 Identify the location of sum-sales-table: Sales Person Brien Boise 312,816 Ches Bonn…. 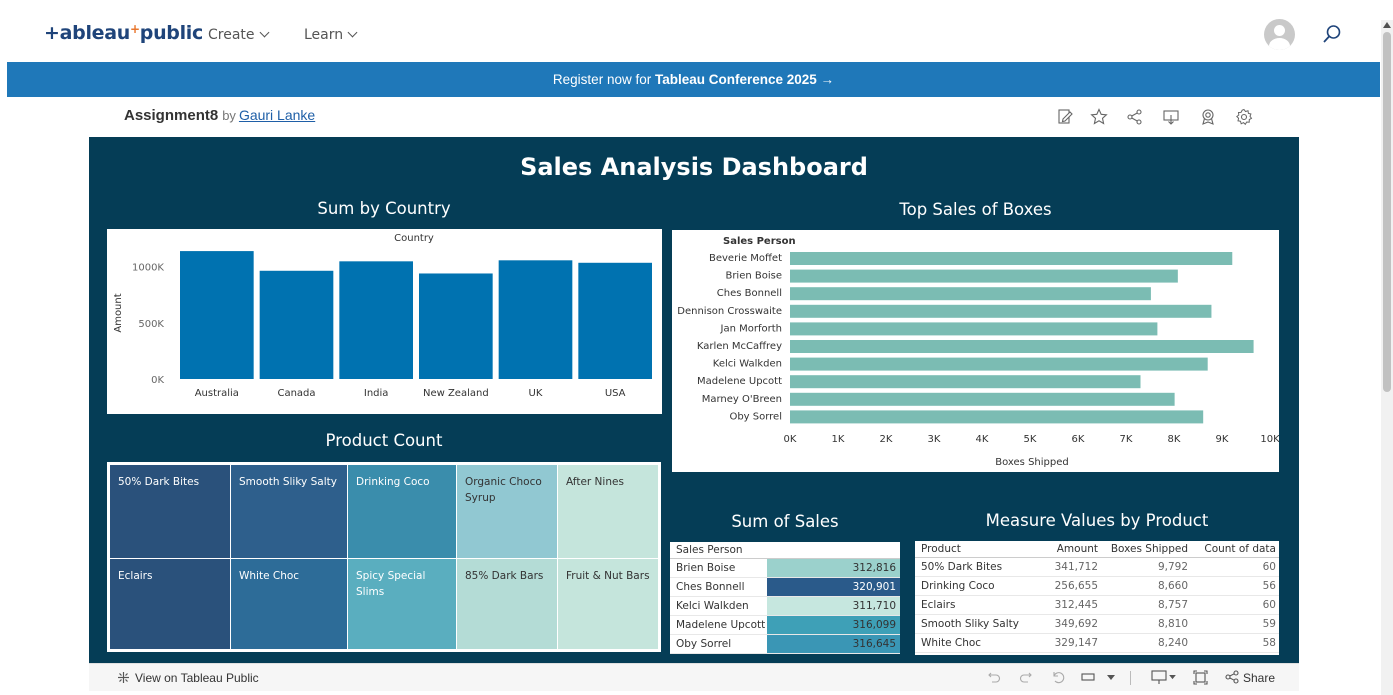
(785, 598).